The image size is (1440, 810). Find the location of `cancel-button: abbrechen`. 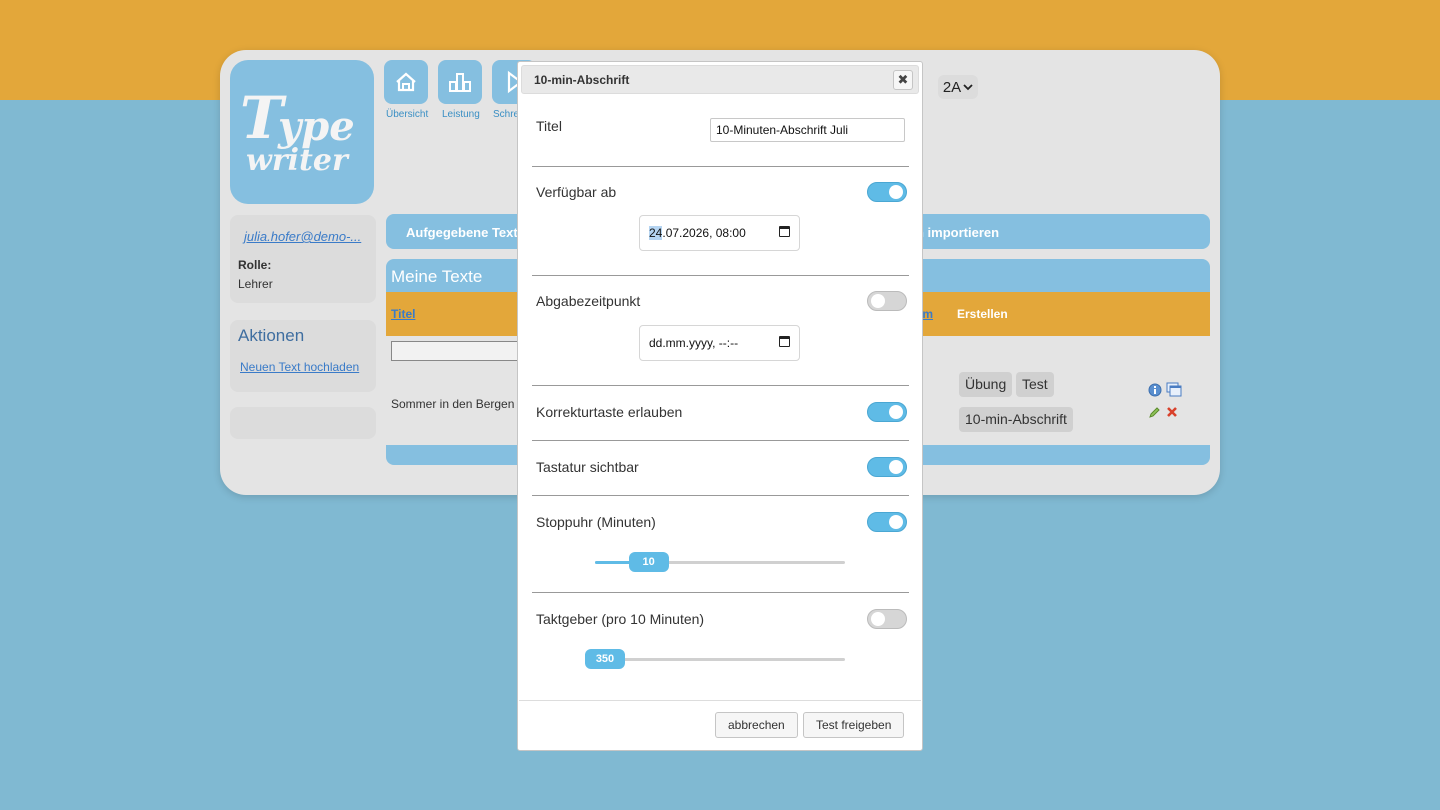

cancel-button: abbrechen is located at coordinates (756, 725).